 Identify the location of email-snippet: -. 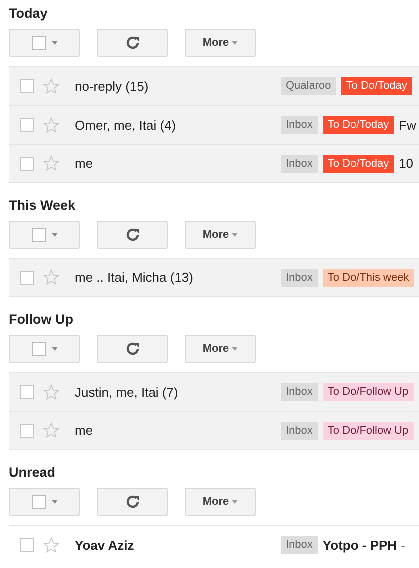
(403, 545).